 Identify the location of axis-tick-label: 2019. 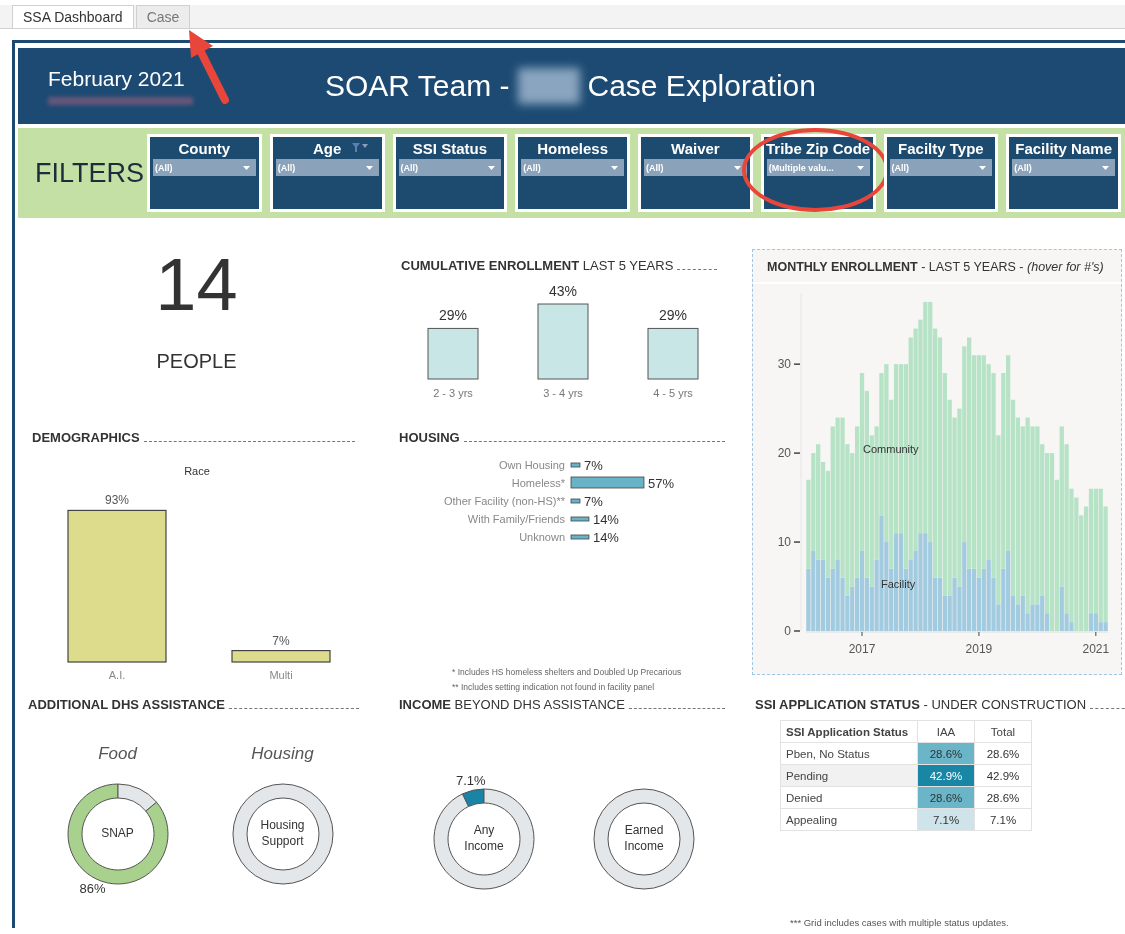
(979, 649).